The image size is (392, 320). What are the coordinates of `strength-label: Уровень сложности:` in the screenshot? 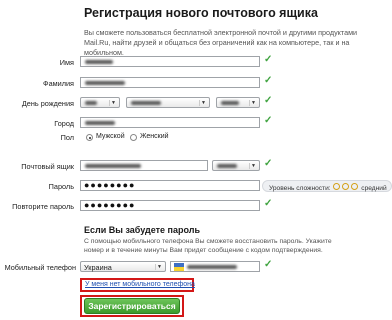 It's located at (300, 188).